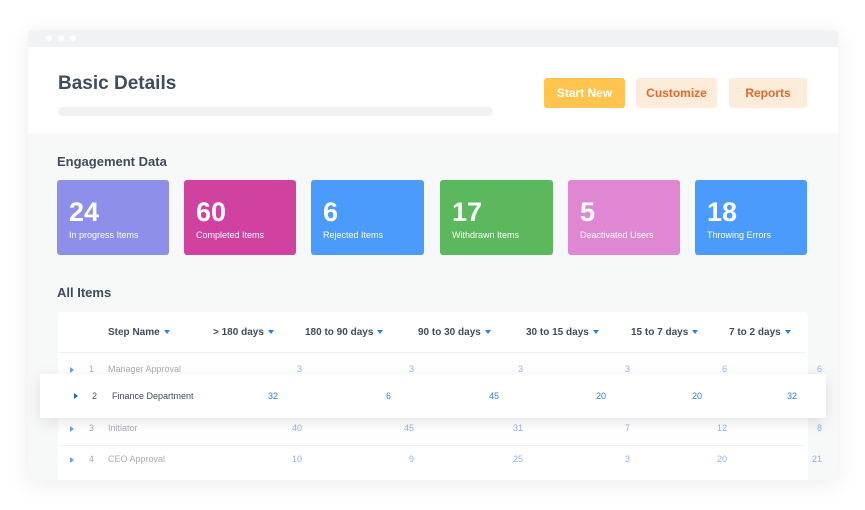 The height and width of the screenshot is (510, 865). I want to click on column-header: 180 to 90 days, so click(344, 332).